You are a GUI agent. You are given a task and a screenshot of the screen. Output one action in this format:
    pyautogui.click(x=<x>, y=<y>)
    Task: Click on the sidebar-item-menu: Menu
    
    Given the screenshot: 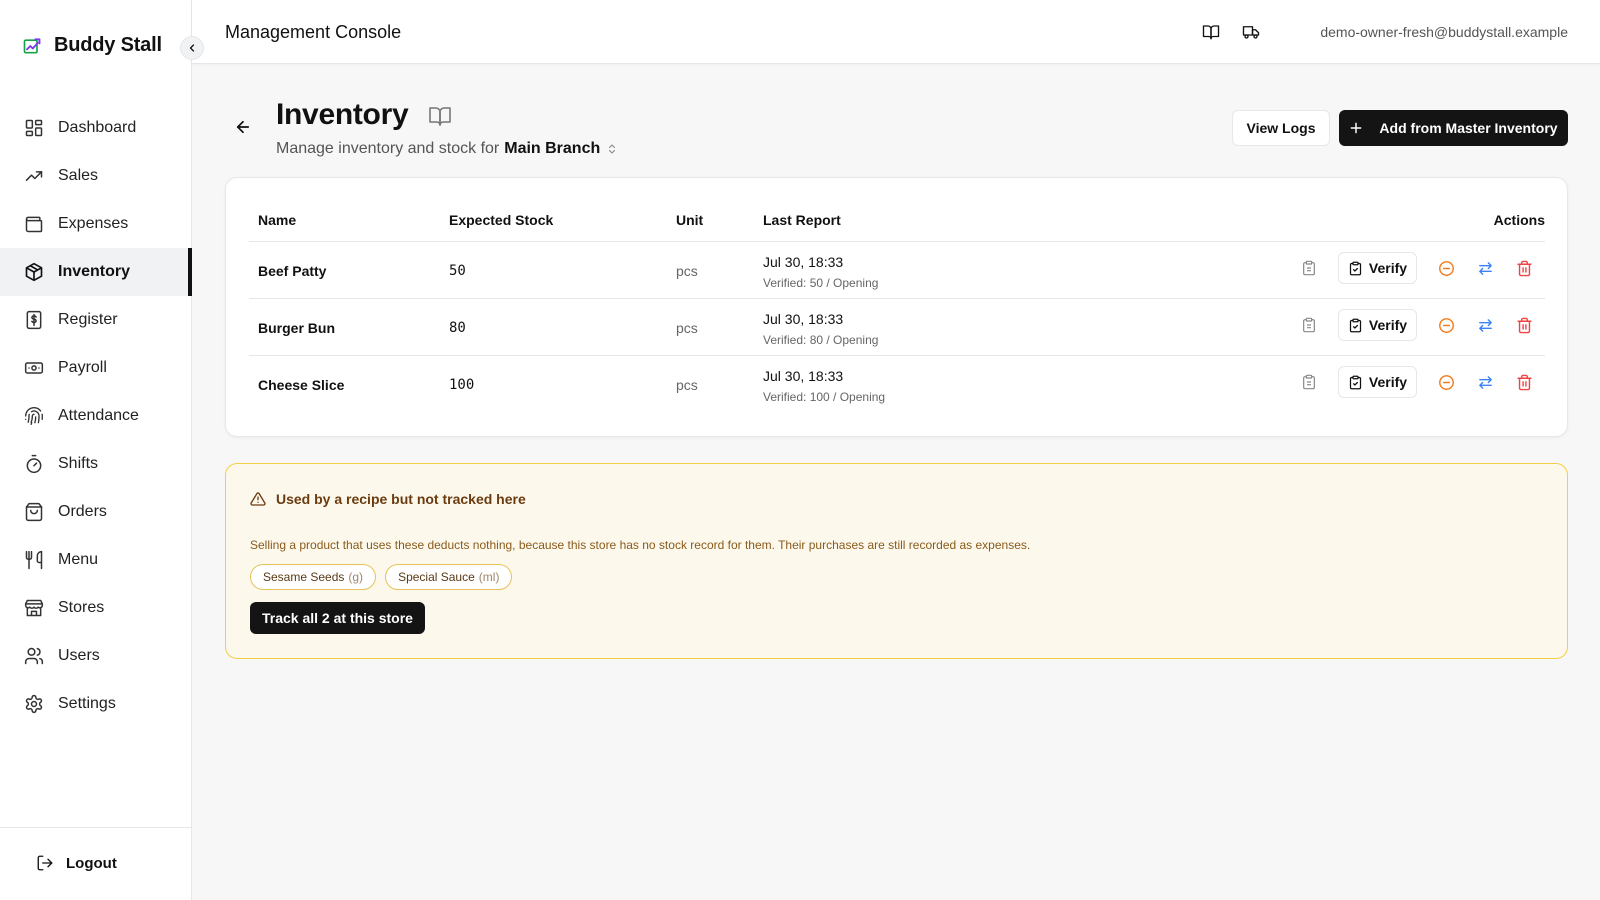 What is the action you would take?
    pyautogui.click(x=96, y=560)
    